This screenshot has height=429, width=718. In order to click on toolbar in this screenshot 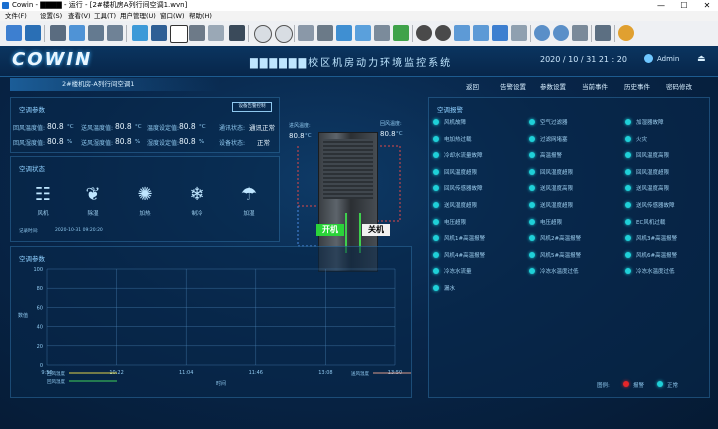, I will do `click(359, 34)`.